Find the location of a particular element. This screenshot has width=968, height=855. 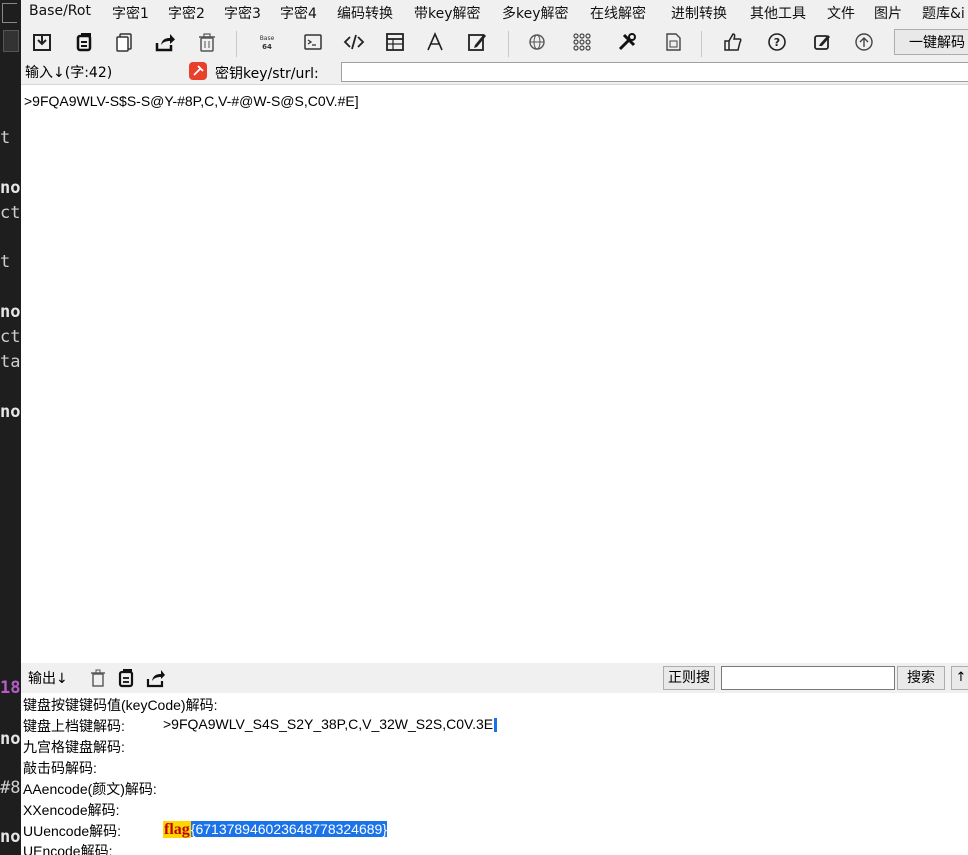

flag-keyword: flag is located at coordinates (177, 829).